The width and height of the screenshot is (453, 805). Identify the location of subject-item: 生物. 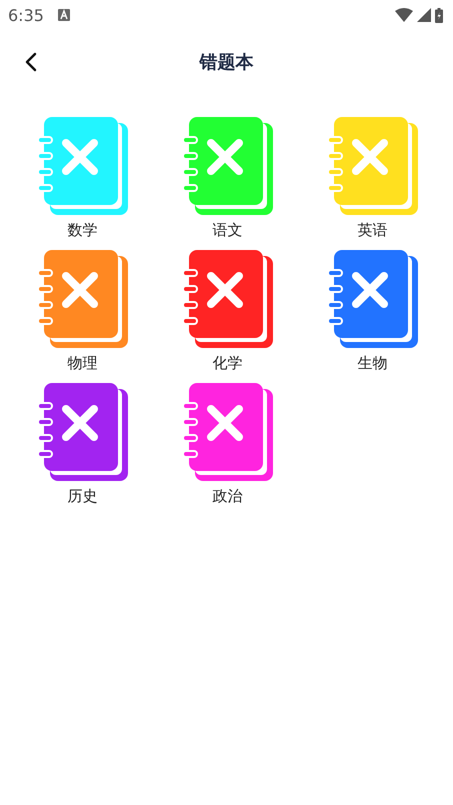
(372, 311).